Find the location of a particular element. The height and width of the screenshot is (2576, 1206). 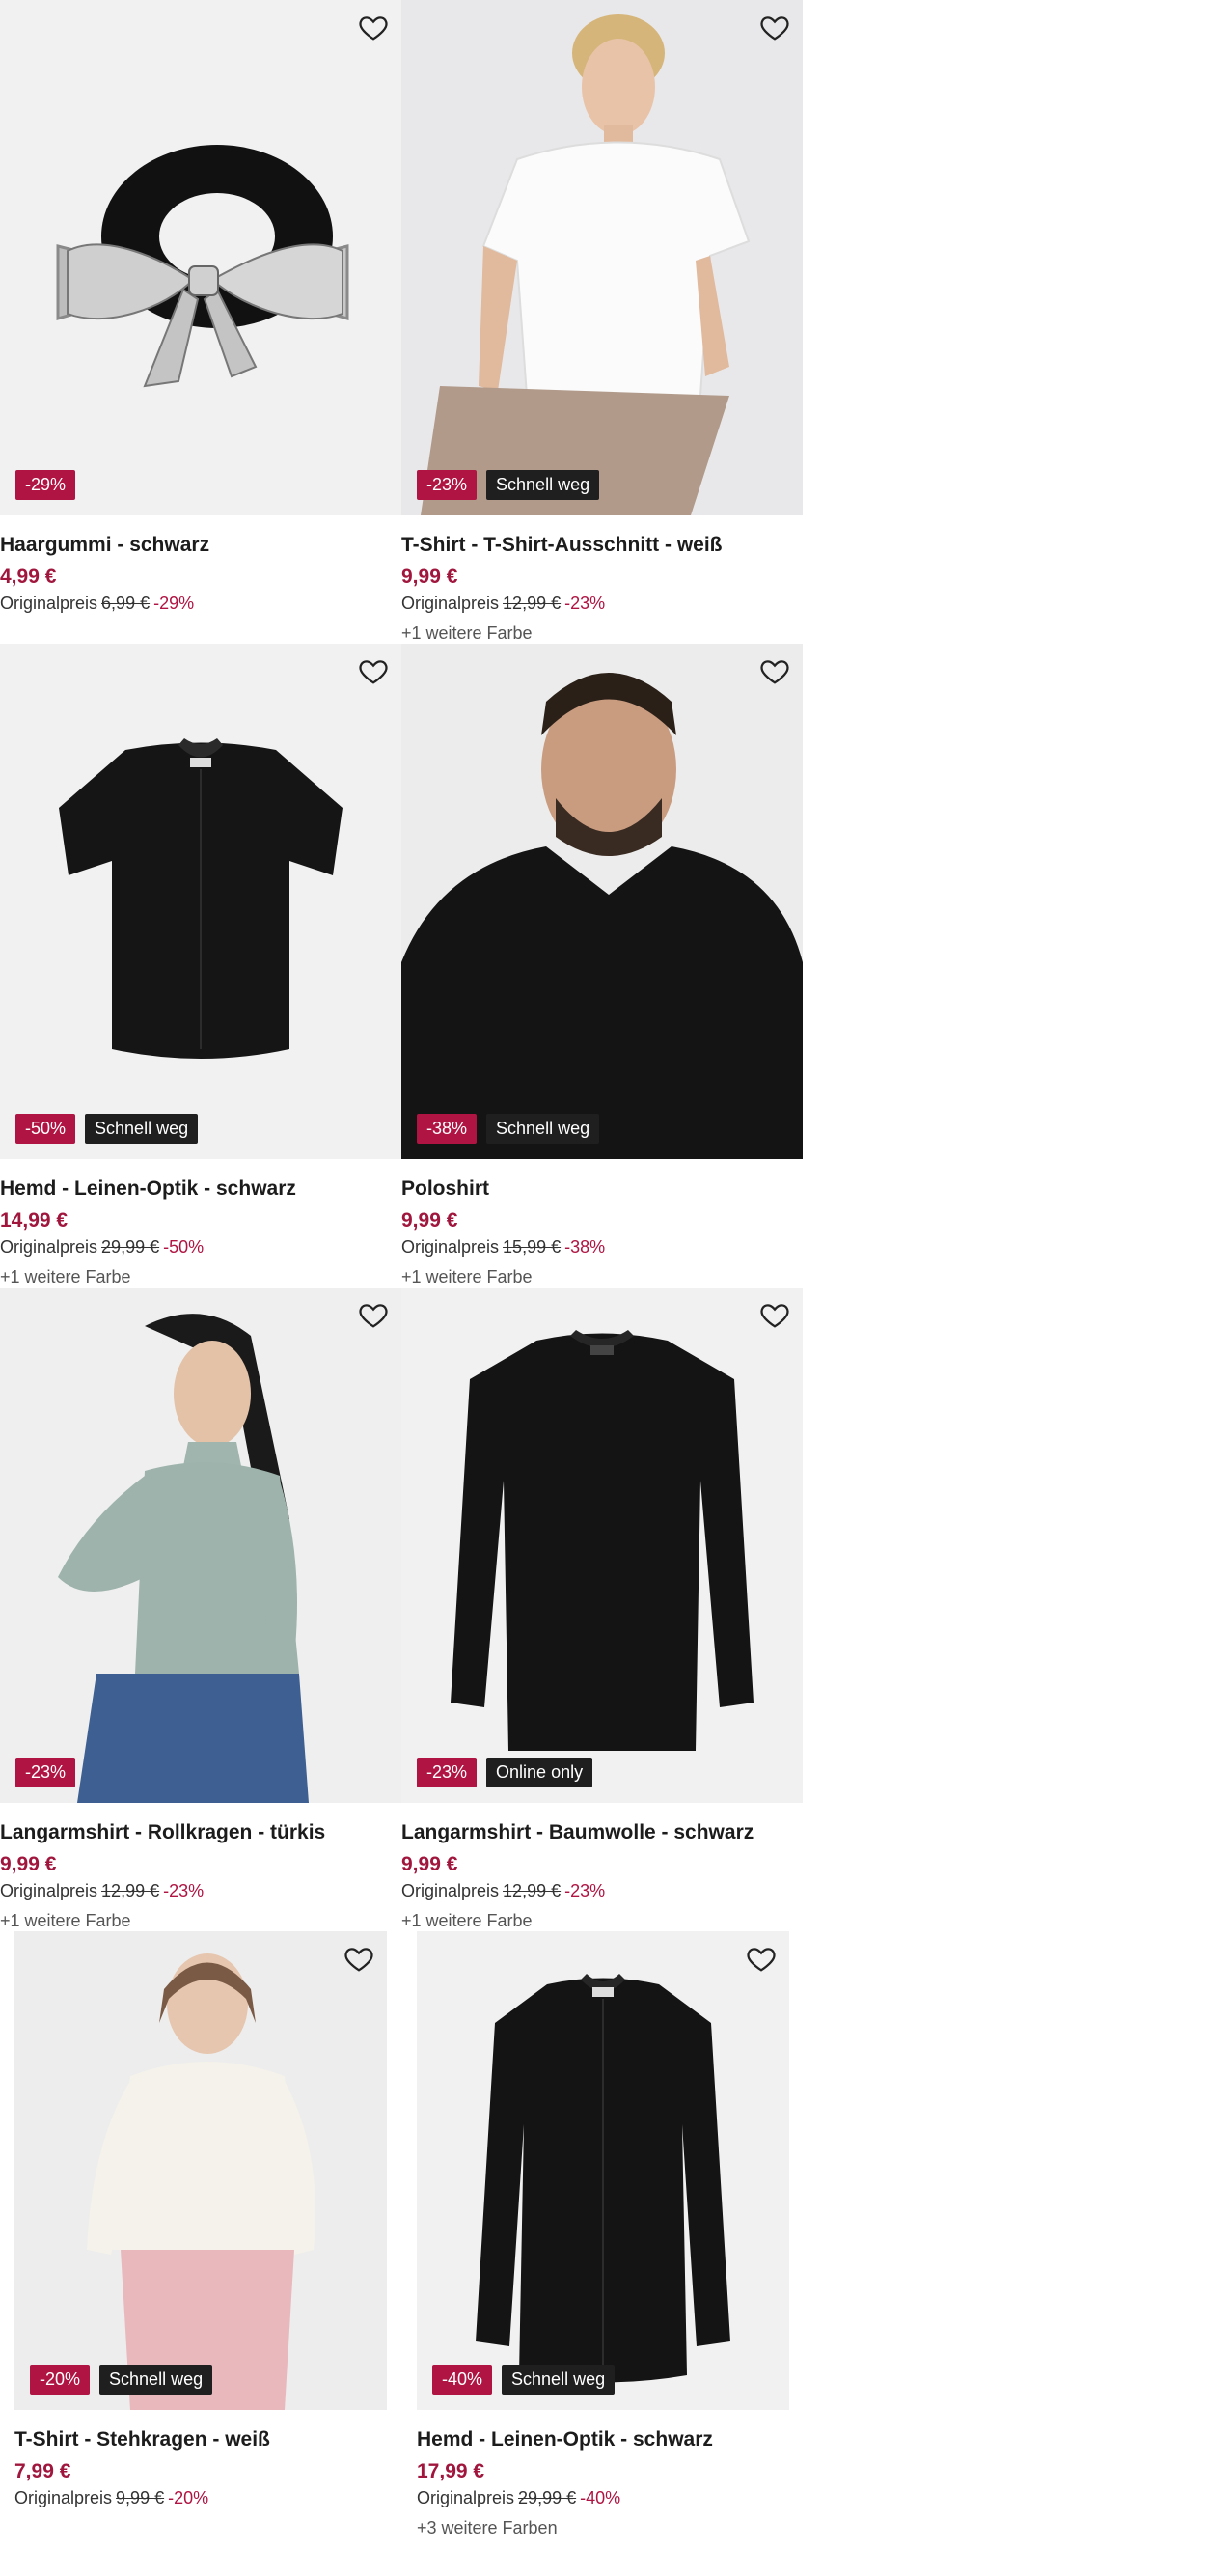

product-price: 7,99 € is located at coordinates (43, 2471).